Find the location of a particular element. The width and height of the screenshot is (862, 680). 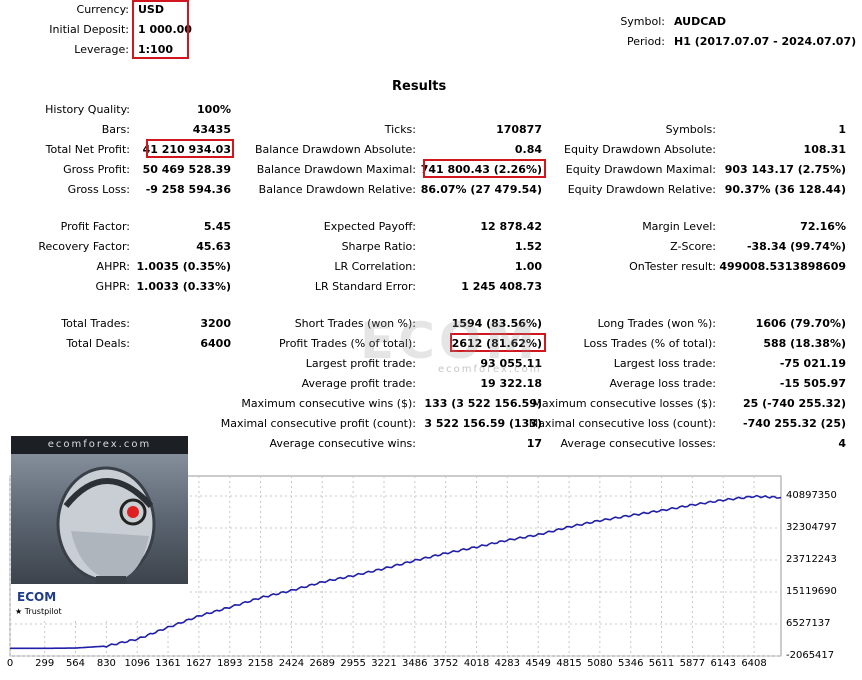

y-tick-label: 32304797 is located at coordinates (811, 527).